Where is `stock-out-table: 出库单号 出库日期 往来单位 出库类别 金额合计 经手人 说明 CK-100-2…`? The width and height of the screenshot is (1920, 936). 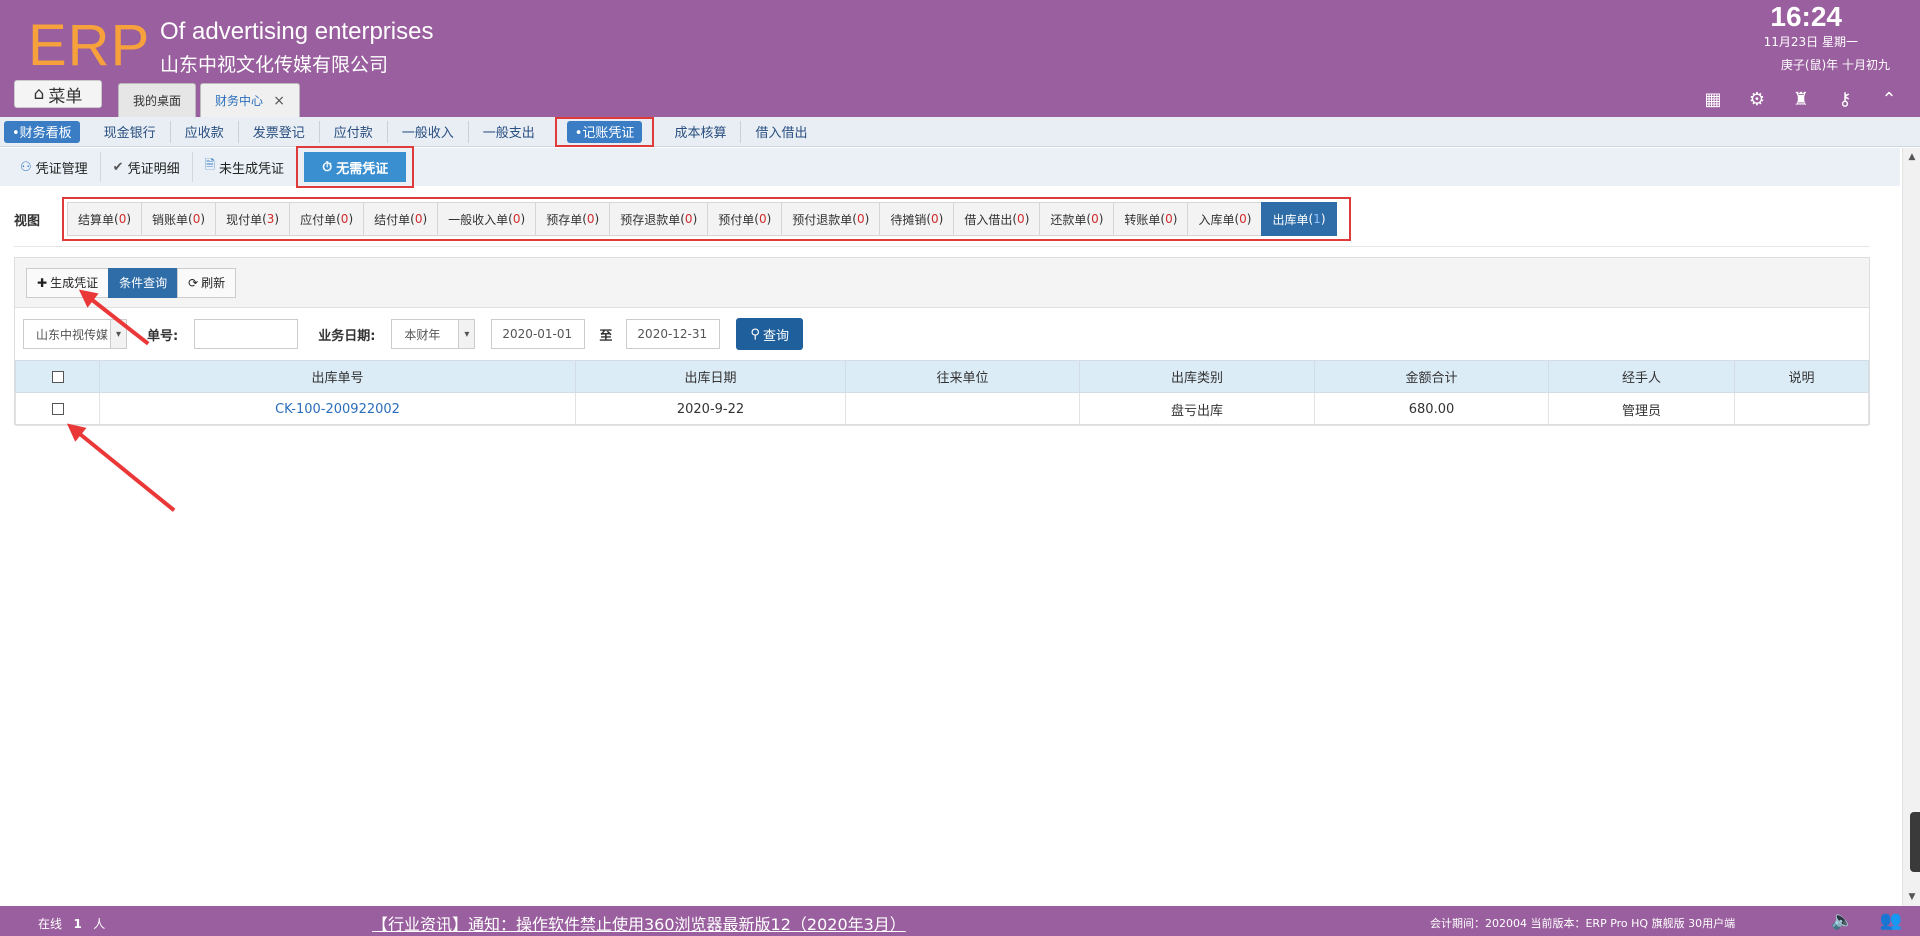 stock-out-table: 出库单号 出库日期 往来单位 出库类别 金额合计 经手人 说明 CK-100-2… is located at coordinates (942, 393).